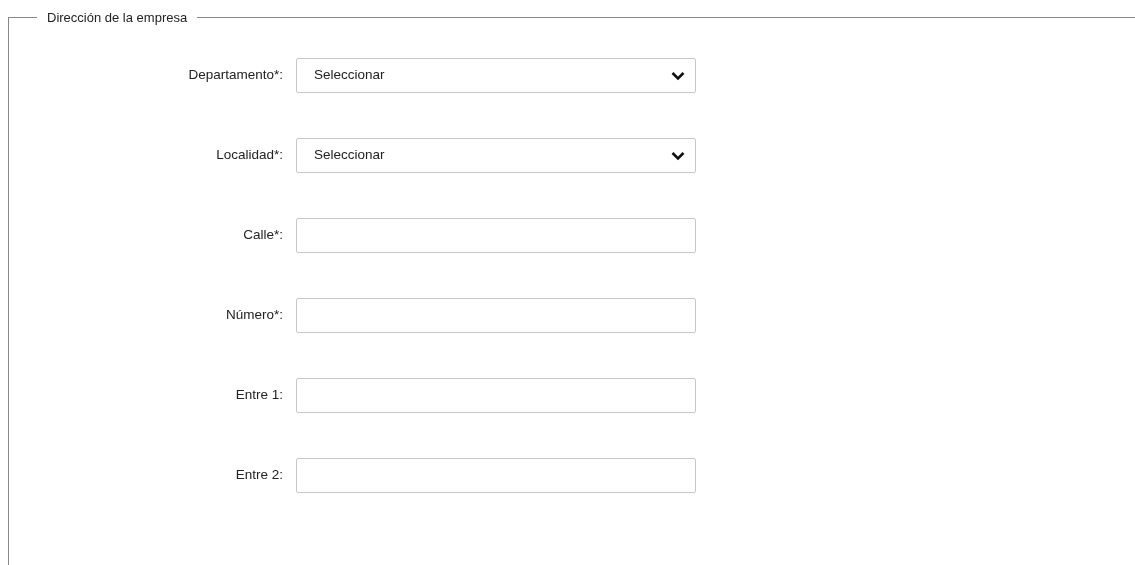 This screenshot has width=1135, height=565. What do you see at coordinates (259, 475) in the screenshot?
I see `field-label: Entre 2:` at bounding box center [259, 475].